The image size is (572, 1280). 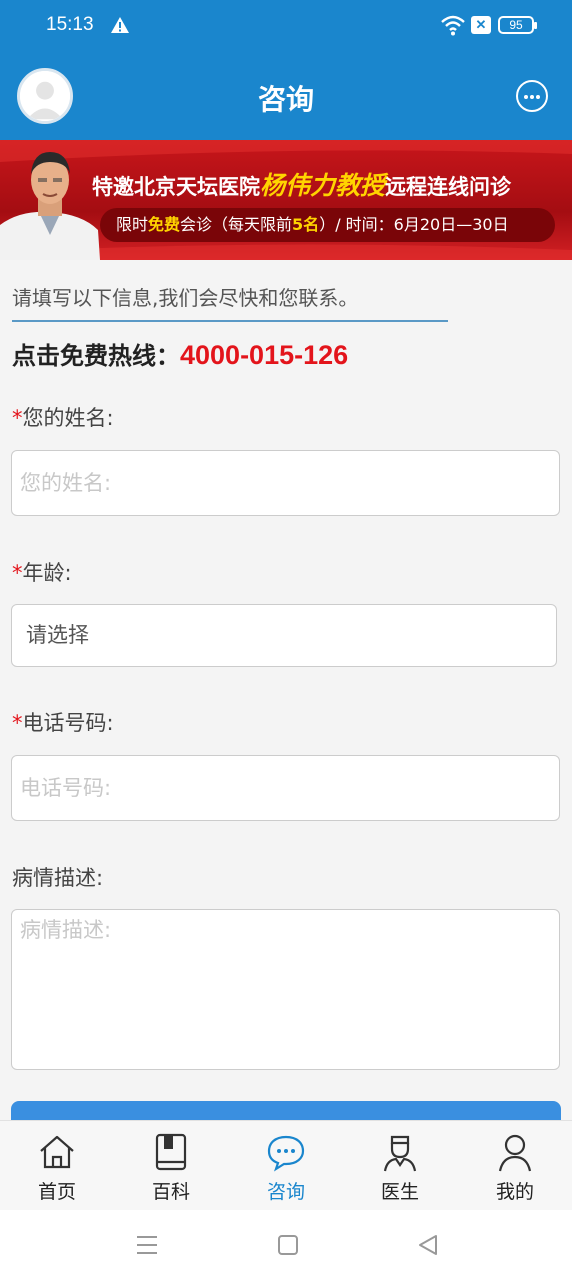 I want to click on hotline: 点击免费热线：4000-015-126, so click(x=180, y=353).